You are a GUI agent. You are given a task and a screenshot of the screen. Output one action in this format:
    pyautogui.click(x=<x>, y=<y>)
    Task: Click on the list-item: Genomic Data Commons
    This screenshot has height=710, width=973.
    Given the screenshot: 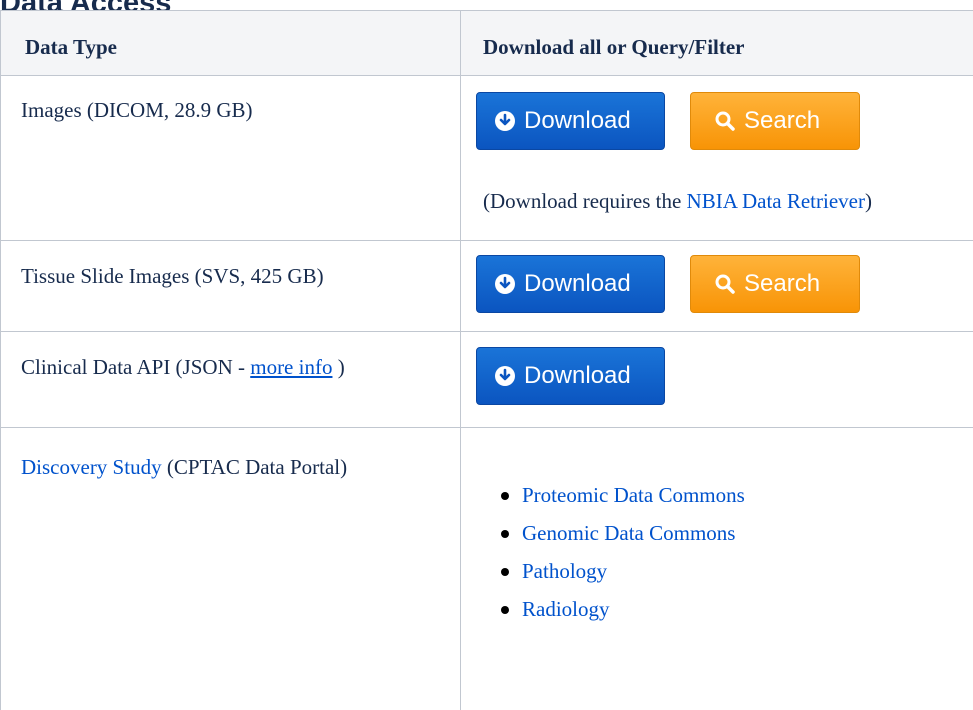 What is the action you would take?
    pyautogui.click(x=623, y=533)
    